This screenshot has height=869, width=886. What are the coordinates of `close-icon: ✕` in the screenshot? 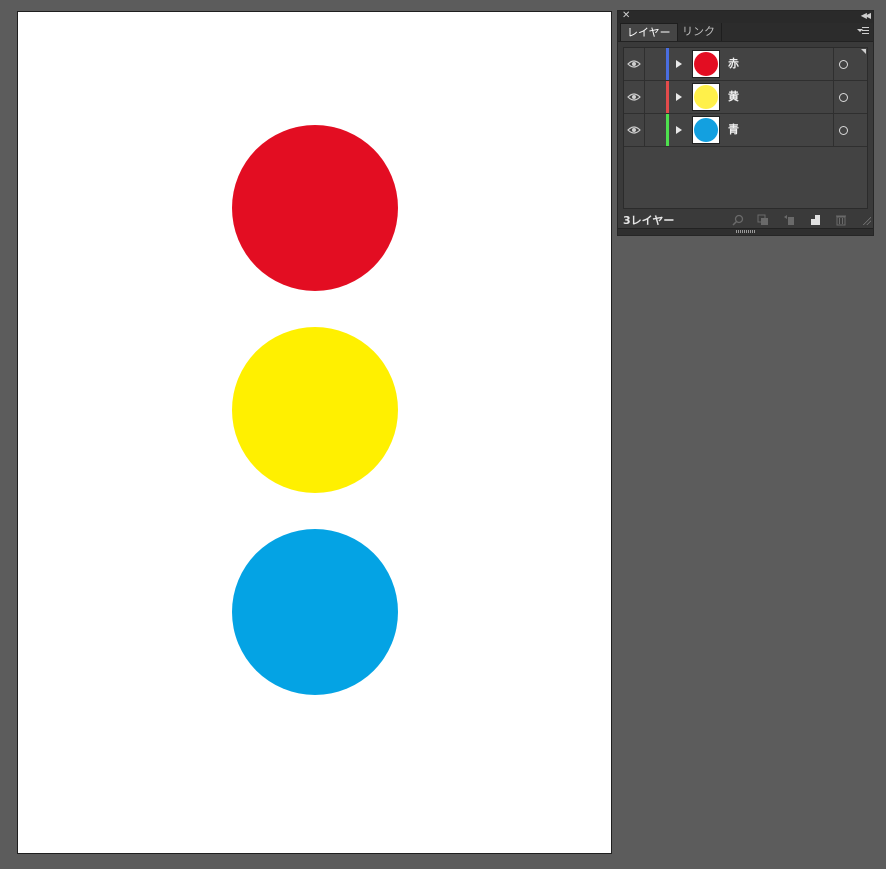 It's located at (626, 16).